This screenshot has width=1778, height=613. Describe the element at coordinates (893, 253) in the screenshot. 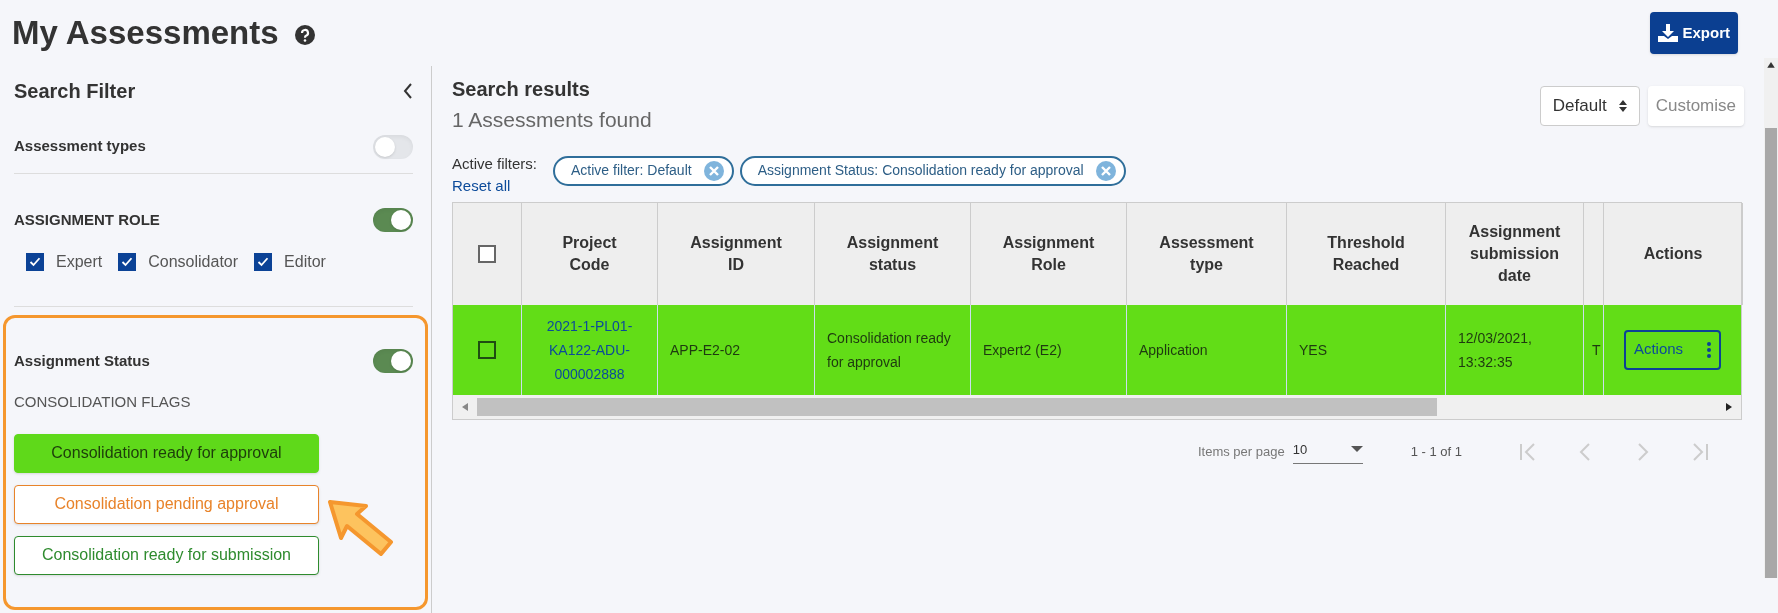

I see `column-header: Assignment status` at that location.